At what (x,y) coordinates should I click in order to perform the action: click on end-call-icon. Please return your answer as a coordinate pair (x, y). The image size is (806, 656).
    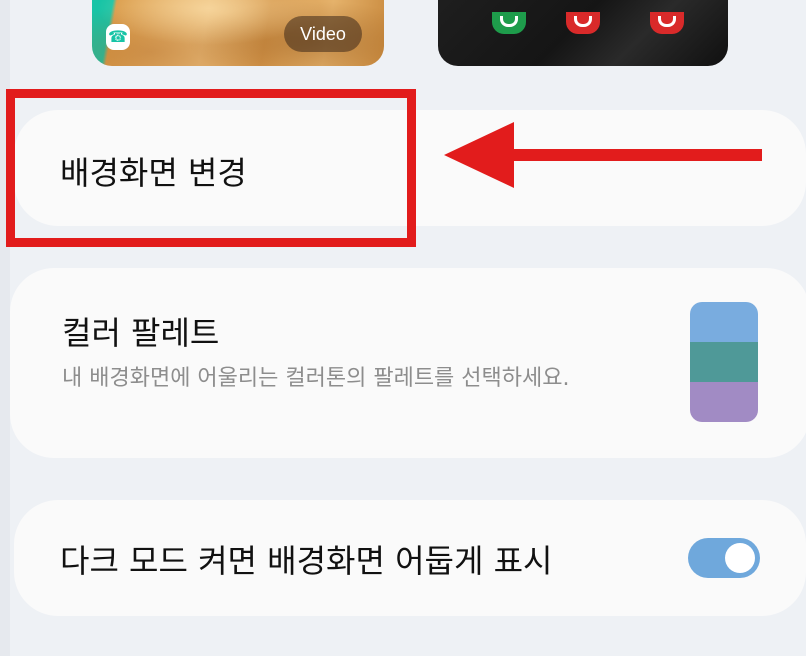
    Looking at the image, I should click on (667, 23).